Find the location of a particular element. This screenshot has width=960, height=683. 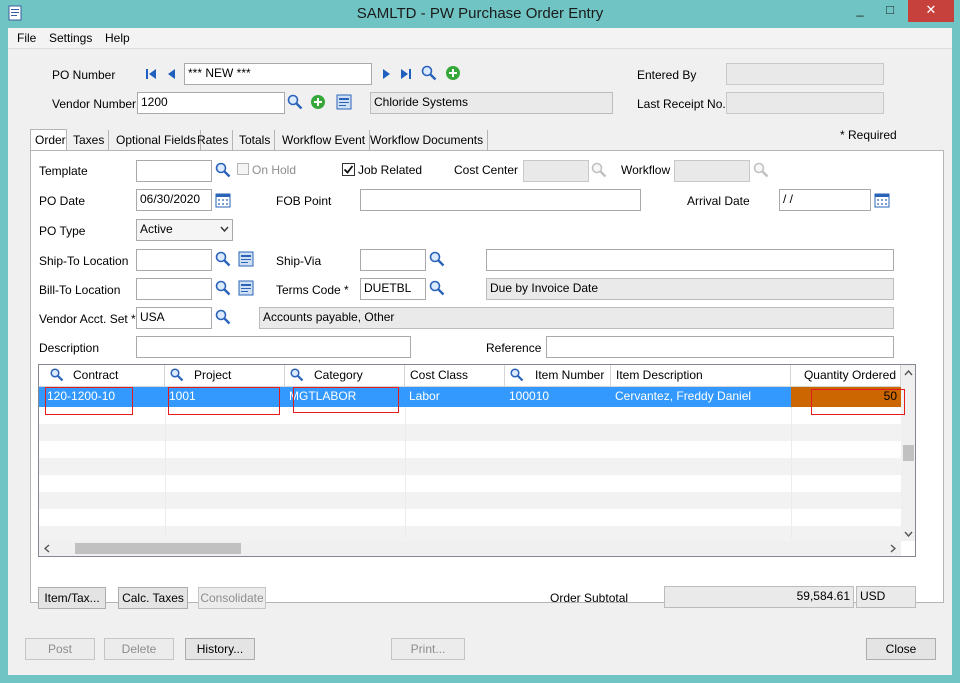

first-record-icon is located at coordinates (151, 74).